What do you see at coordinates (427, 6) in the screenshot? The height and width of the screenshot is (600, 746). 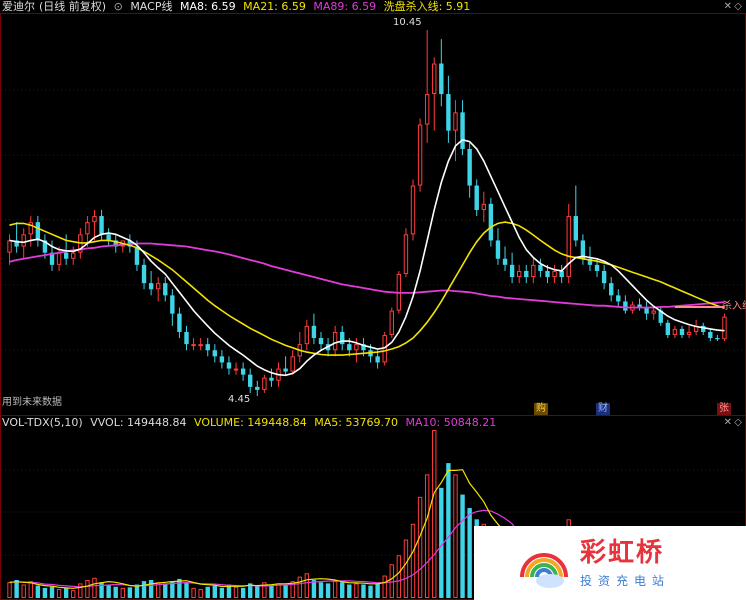 I see `wash-line-label: 洗盘杀入线: 5.91` at bounding box center [427, 6].